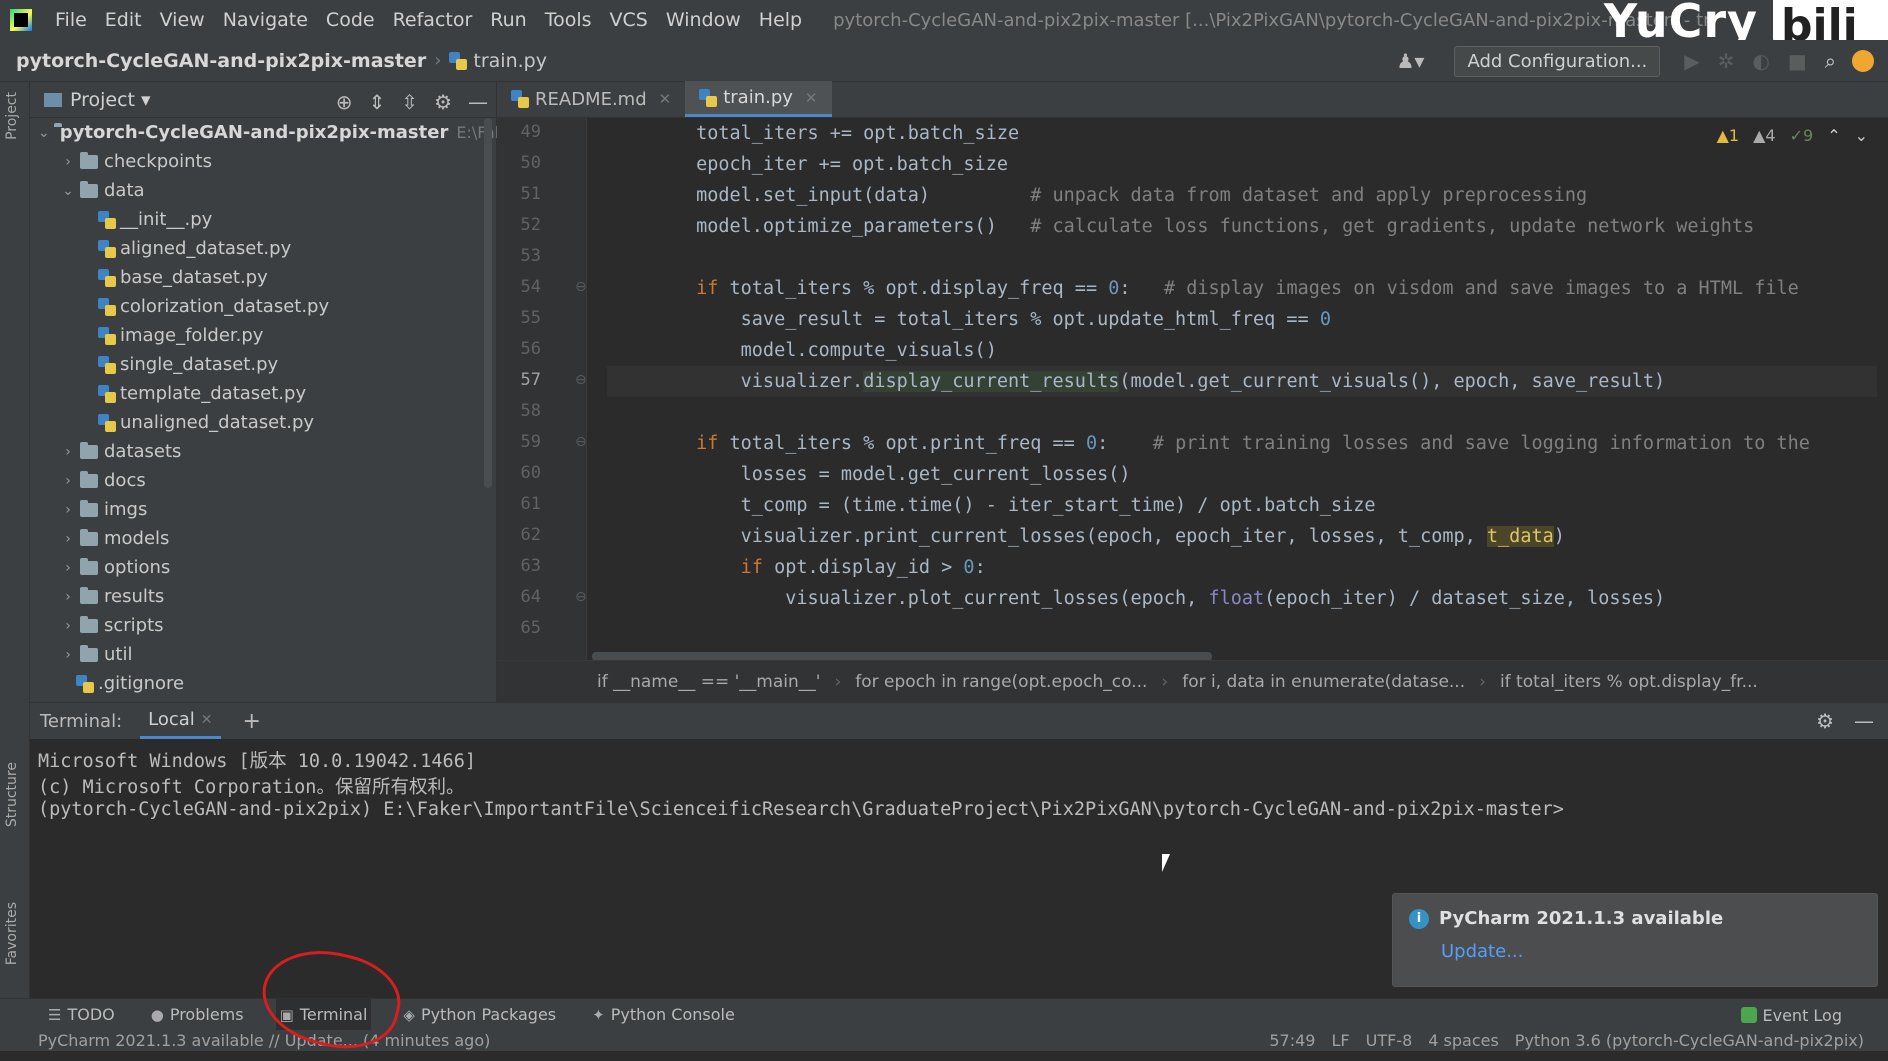 This screenshot has height=1061, width=1888. What do you see at coordinates (123, 20) in the screenshot?
I see `menu-edit: Edit` at bounding box center [123, 20].